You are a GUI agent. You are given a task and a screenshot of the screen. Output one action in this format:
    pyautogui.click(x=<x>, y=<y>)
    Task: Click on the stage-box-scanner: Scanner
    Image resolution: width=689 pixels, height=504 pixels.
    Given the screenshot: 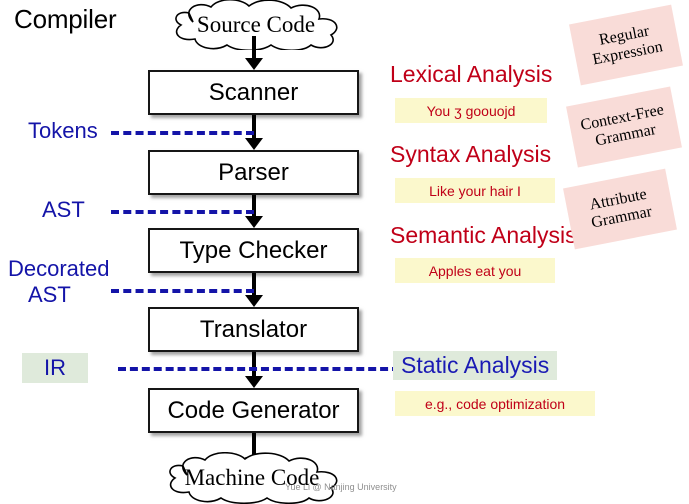 What is the action you would take?
    pyautogui.click(x=253, y=92)
    